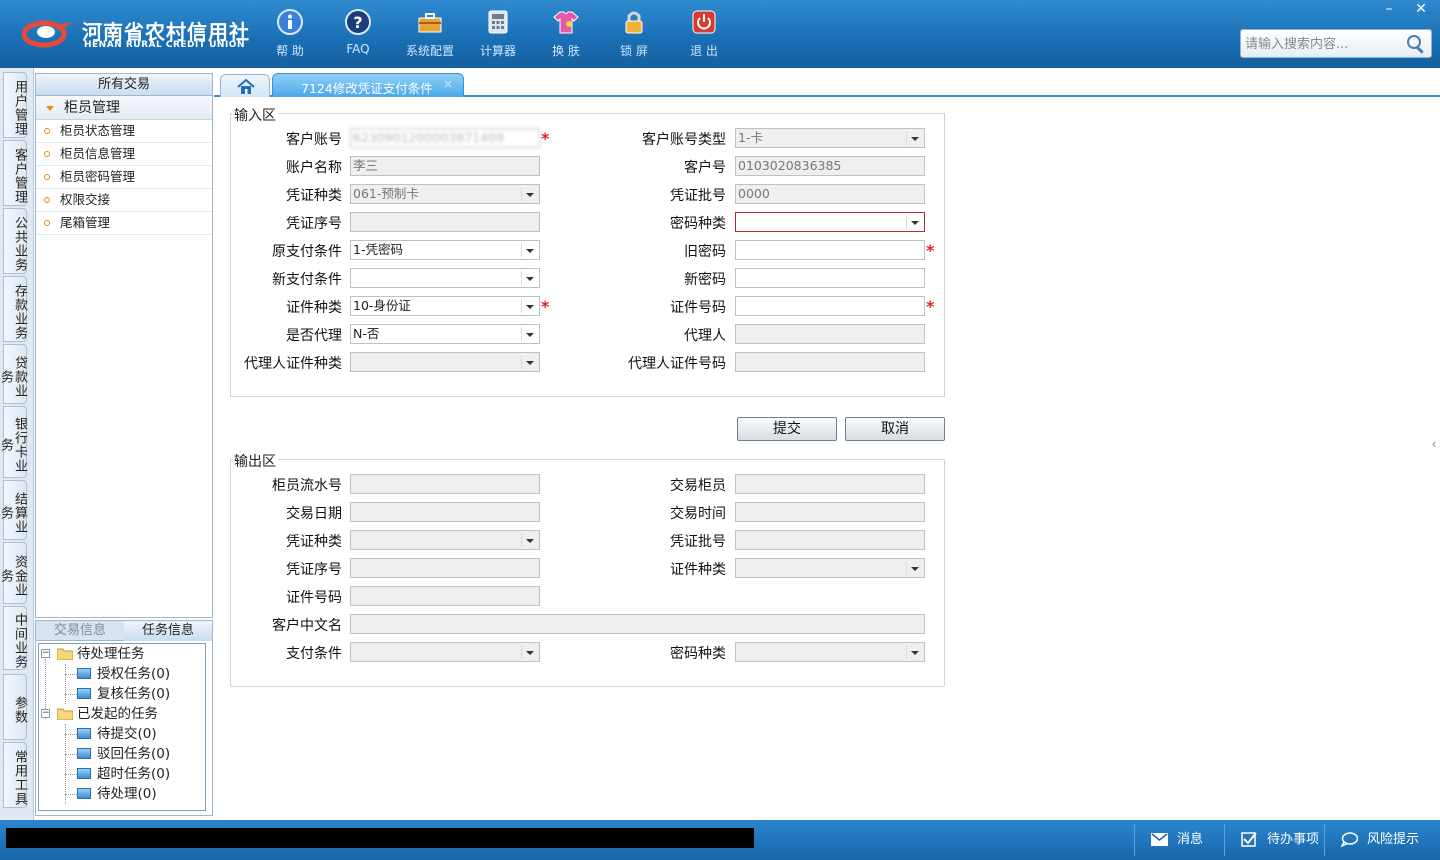  What do you see at coordinates (445, 194) in the screenshot?
I see `voucher-type-select: 061-预制卡` at bounding box center [445, 194].